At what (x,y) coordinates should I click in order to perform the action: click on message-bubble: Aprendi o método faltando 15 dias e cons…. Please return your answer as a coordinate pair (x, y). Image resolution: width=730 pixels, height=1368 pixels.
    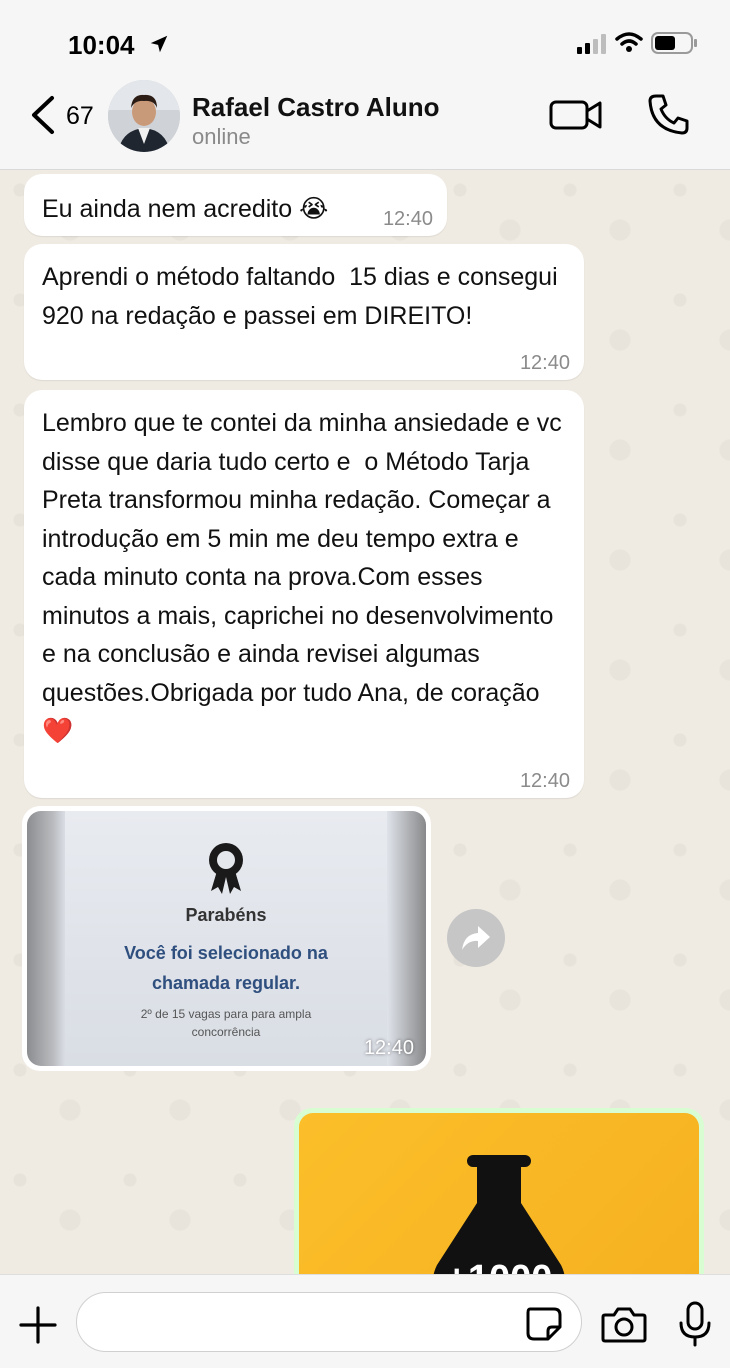
    Looking at the image, I should click on (304, 312).